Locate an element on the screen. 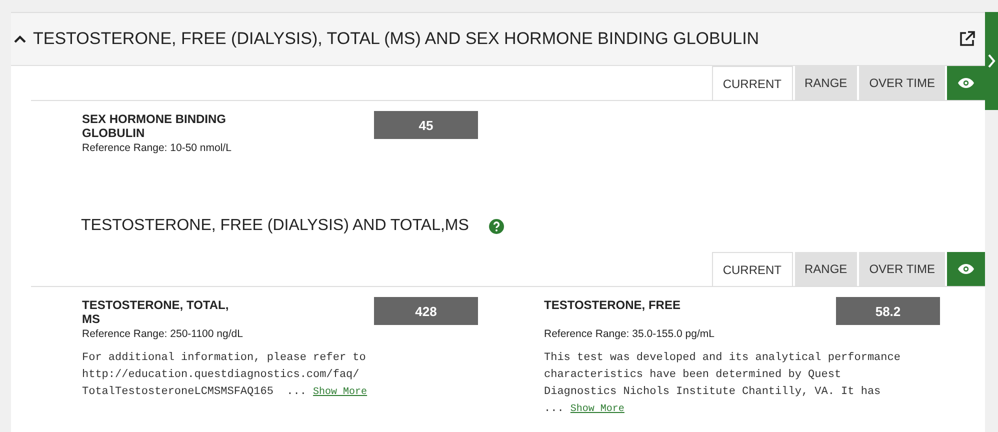  reference-range: Reference Range: 250-1100 ng/dL is located at coordinates (163, 334).